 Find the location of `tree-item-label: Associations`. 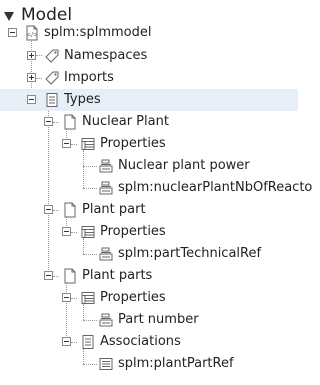

tree-item-label: Associations is located at coordinates (140, 341).